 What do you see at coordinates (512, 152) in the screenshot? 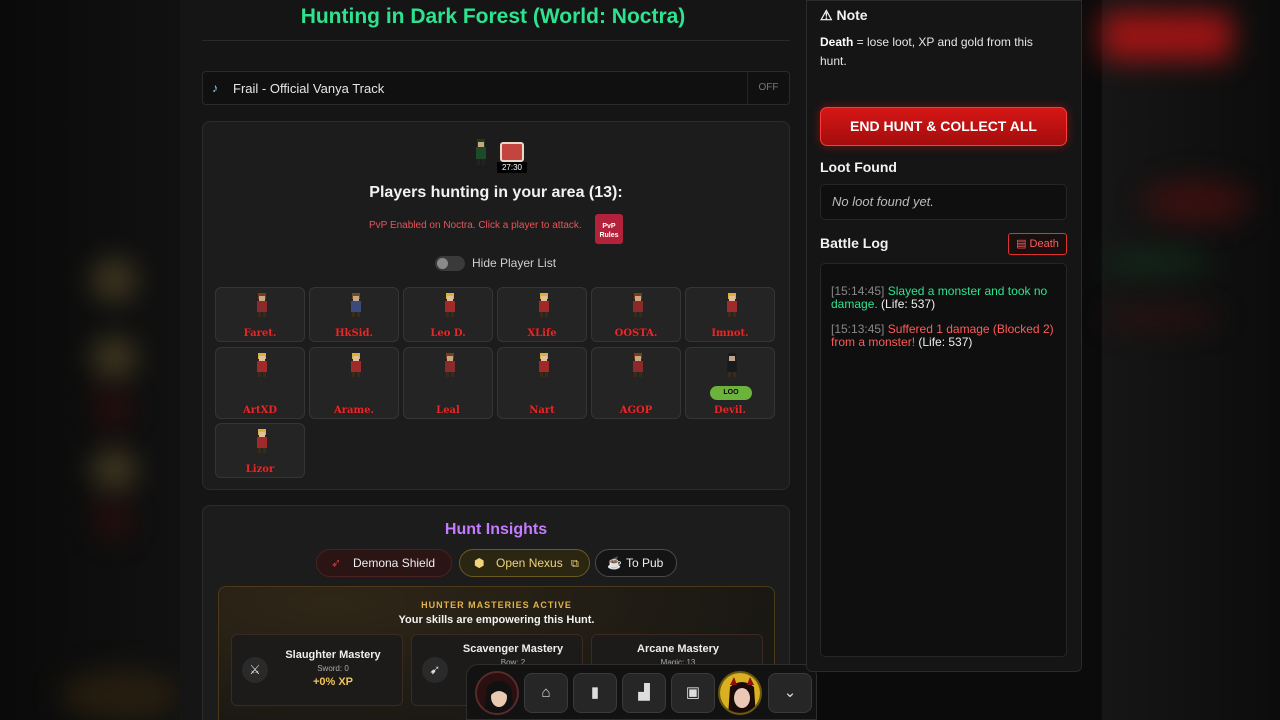
I see `loot-chest-icon` at bounding box center [512, 152].